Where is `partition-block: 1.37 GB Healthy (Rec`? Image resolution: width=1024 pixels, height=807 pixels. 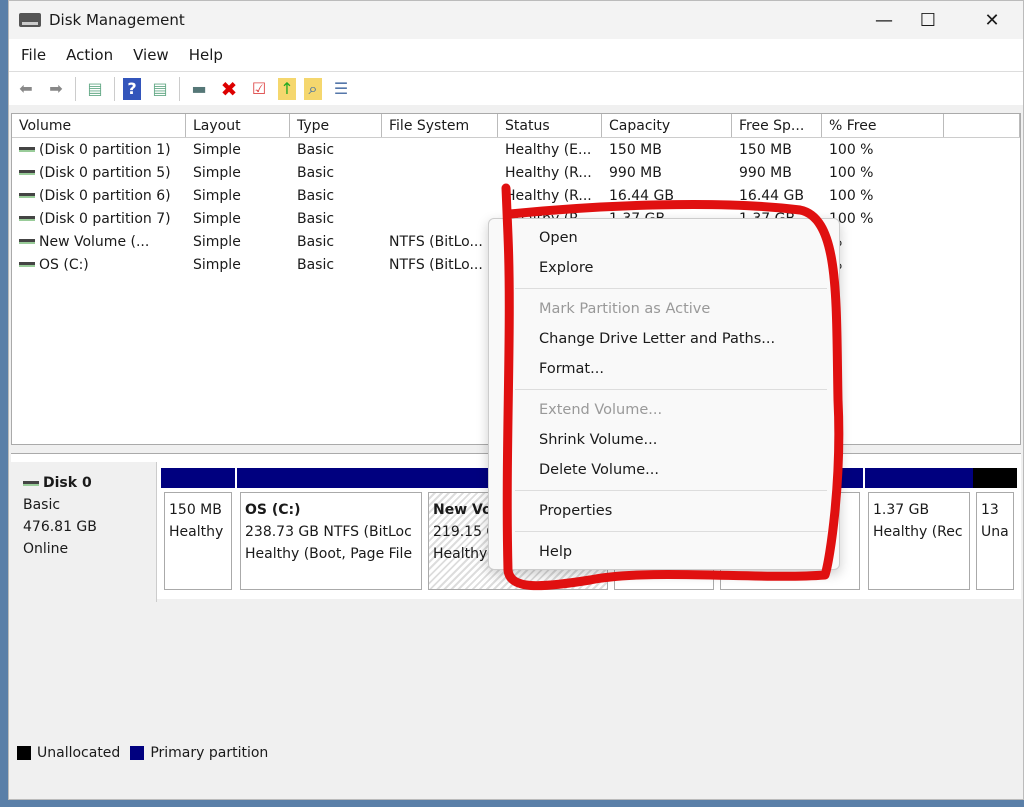
partition-block: 1.37 GB Healthy (Rec is located at coordinates (919, 531).